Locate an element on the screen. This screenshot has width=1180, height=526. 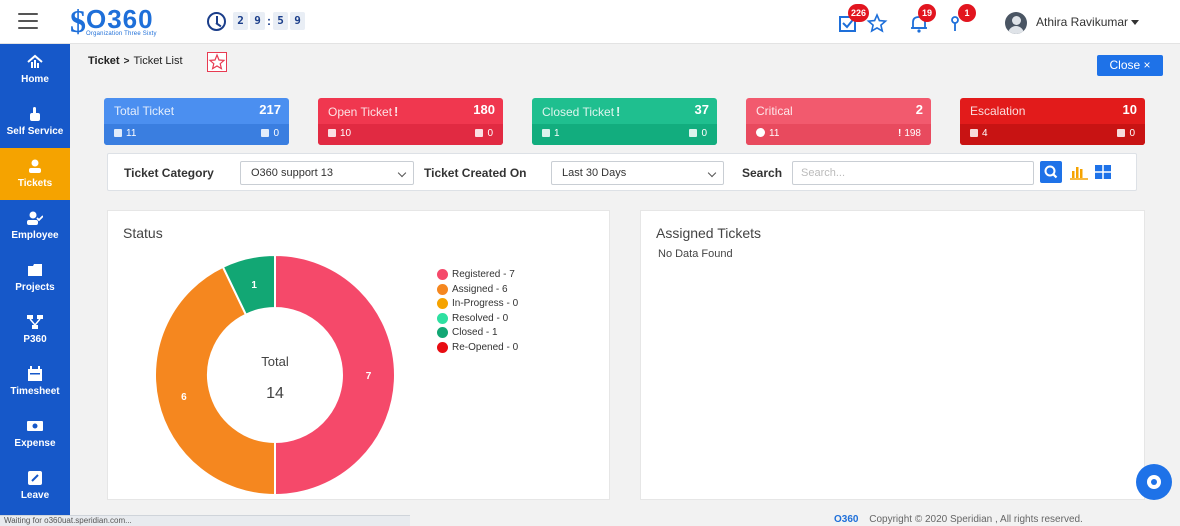
legend-item-resolved: Resolved - 0 is located at coordinates (477, 318).